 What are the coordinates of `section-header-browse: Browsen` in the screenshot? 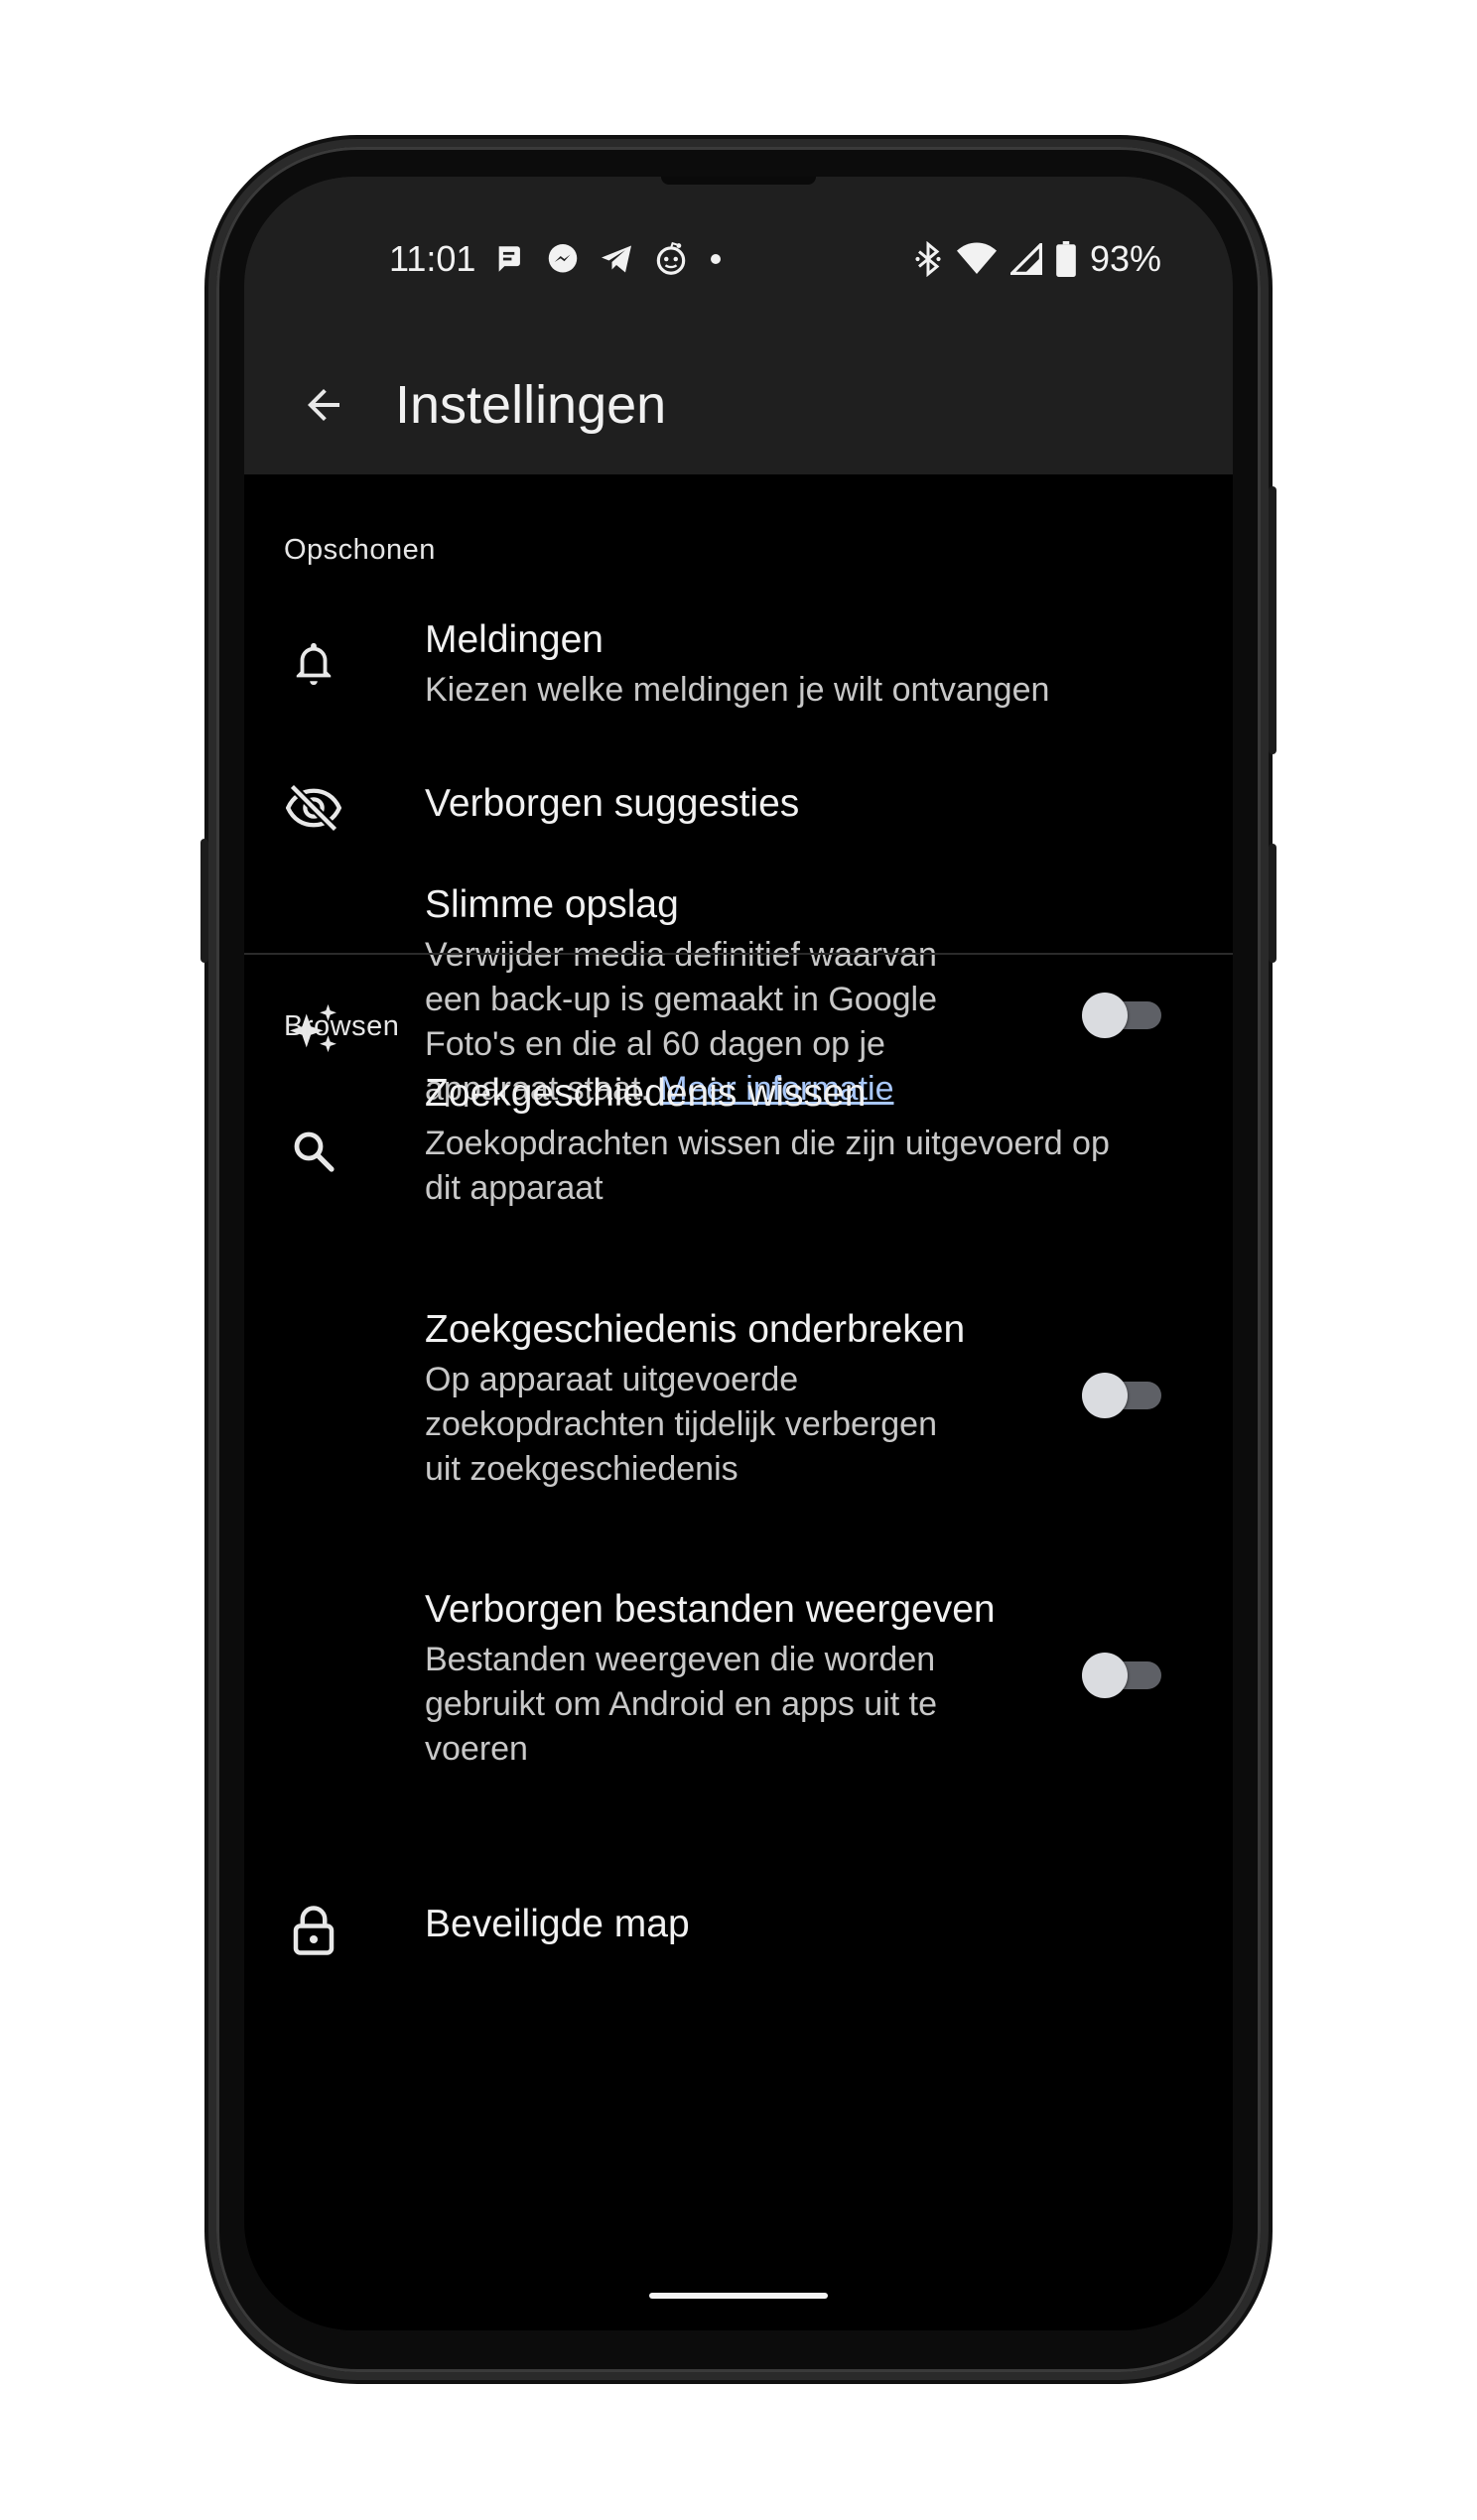 It's located at (342, 1026).